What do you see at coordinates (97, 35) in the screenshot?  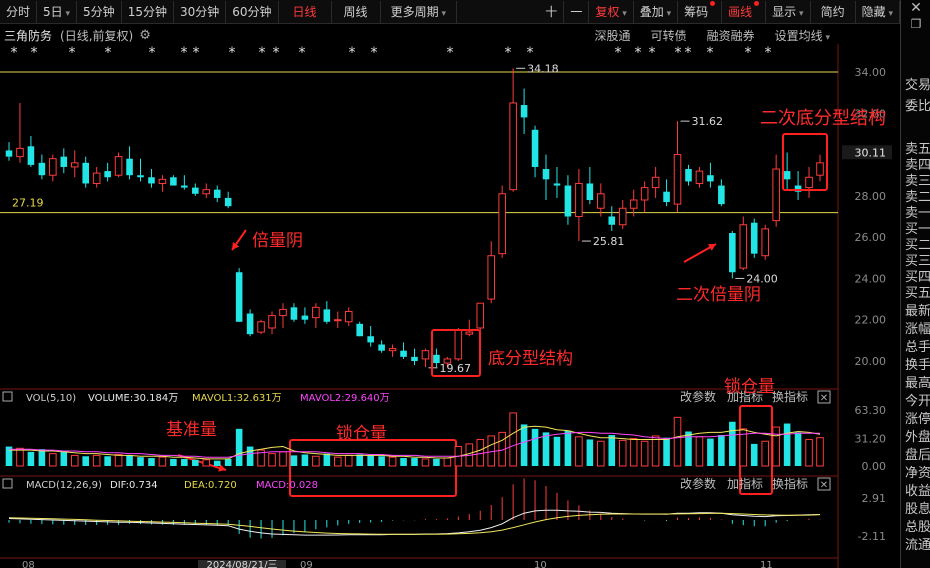 I see `chart-mode: (日线,前复权)` at bounding box center [97, 35].